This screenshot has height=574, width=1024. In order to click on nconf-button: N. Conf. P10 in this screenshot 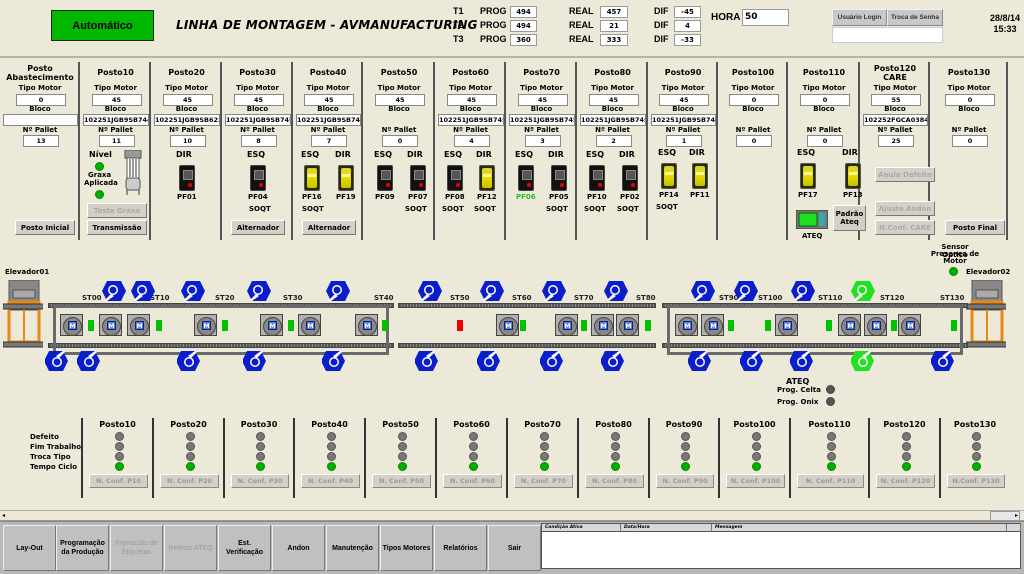, I will do `click(118, 481)`.